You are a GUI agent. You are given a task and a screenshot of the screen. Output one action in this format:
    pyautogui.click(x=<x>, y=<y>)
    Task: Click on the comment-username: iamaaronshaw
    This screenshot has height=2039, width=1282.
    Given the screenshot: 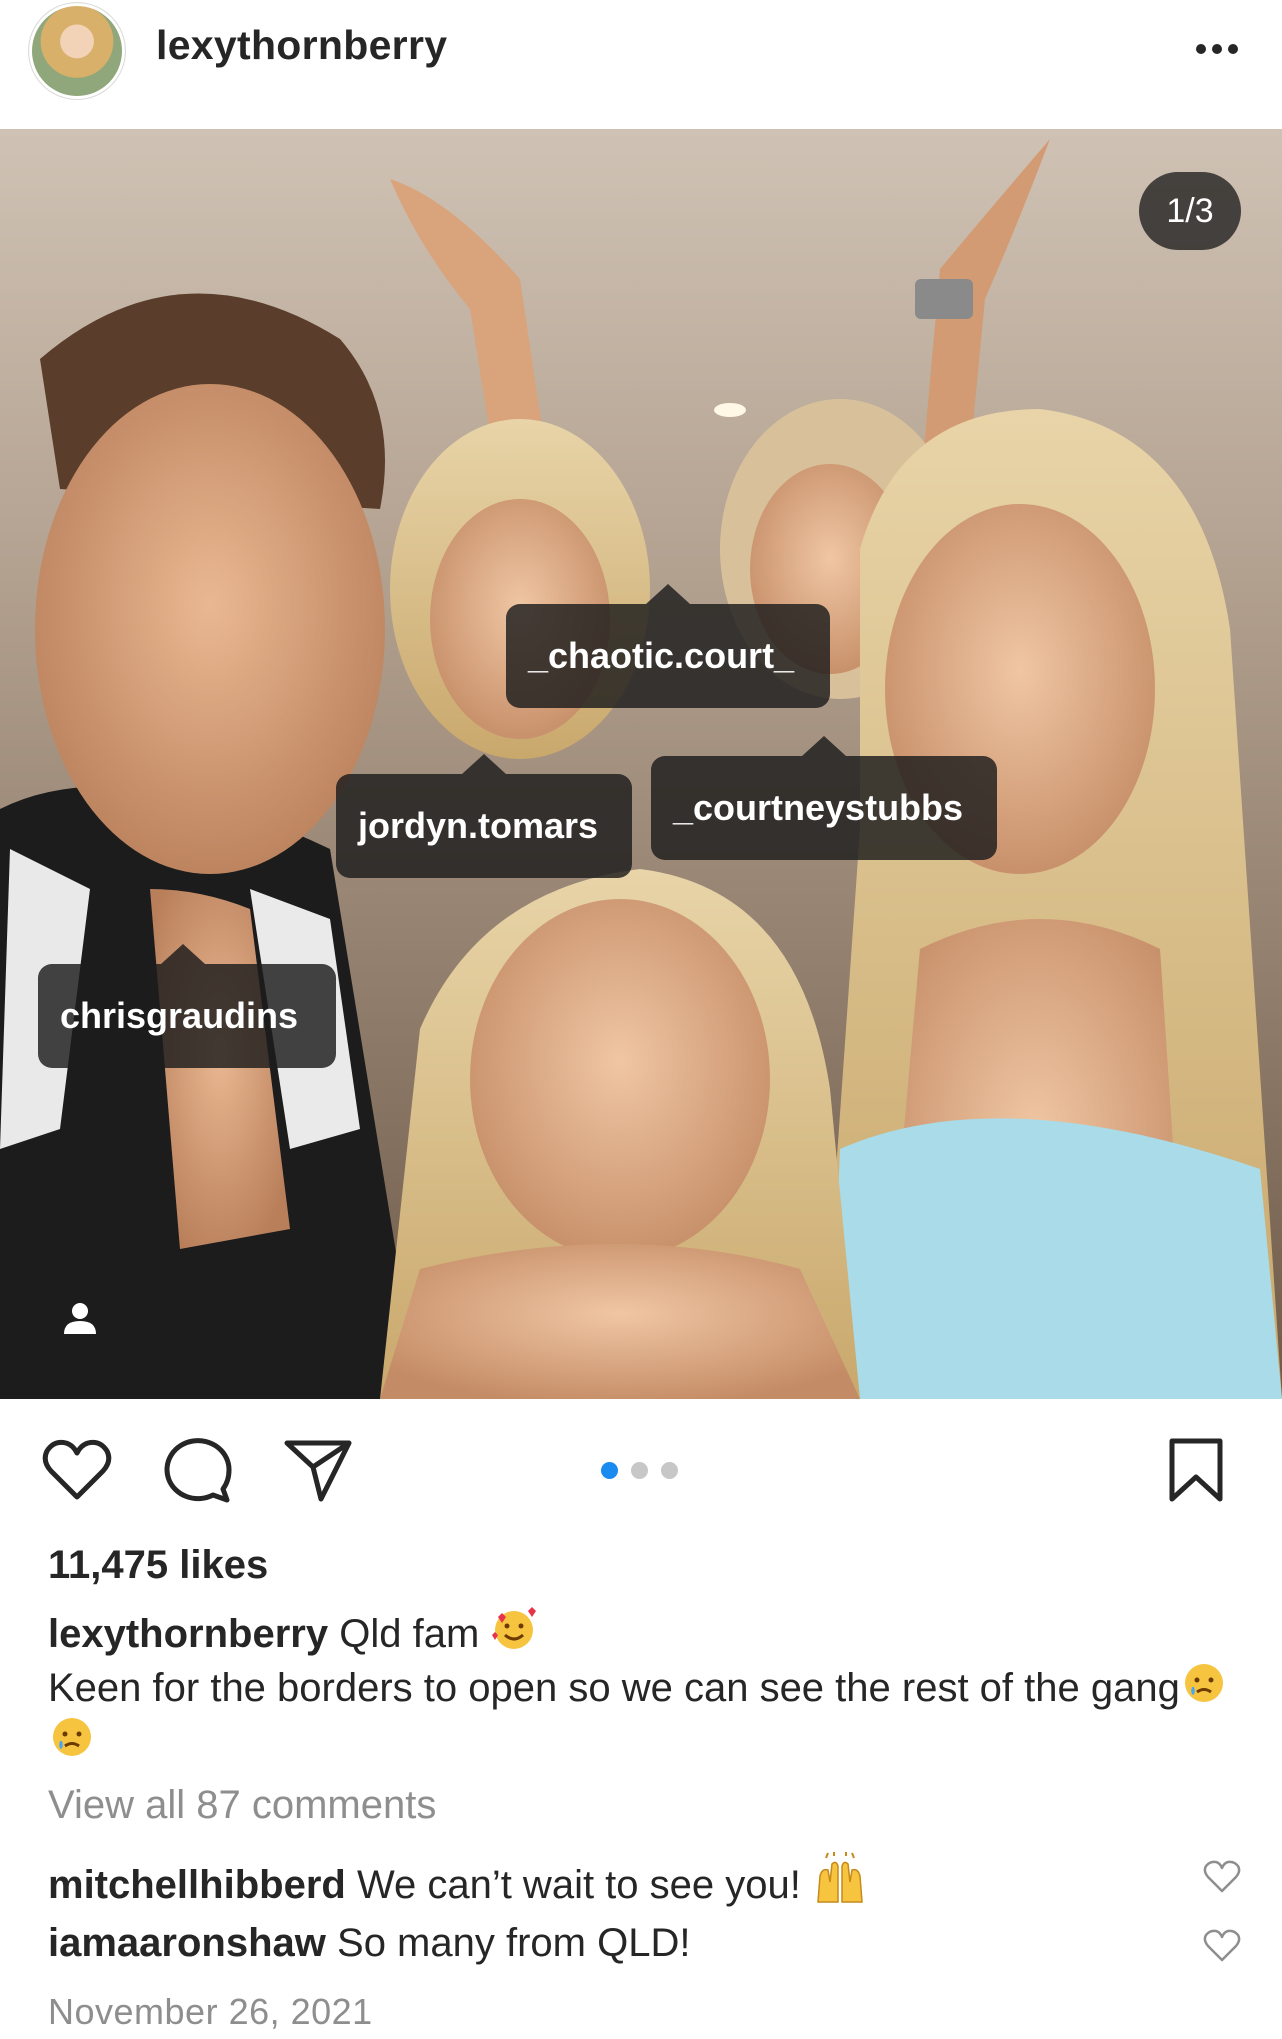 What is the action you would take?
    pyautogui.click(x=187, y=1943)
    